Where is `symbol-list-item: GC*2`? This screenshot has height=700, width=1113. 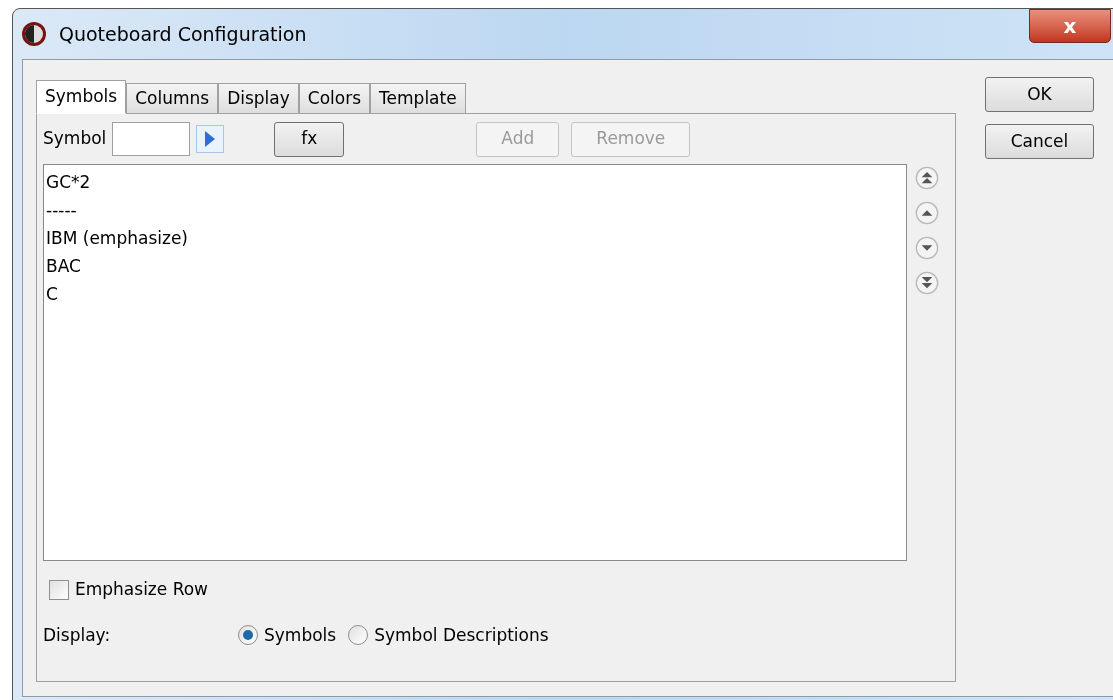
symbol-list-item: GC*2 is located at coordinates (475, 182).